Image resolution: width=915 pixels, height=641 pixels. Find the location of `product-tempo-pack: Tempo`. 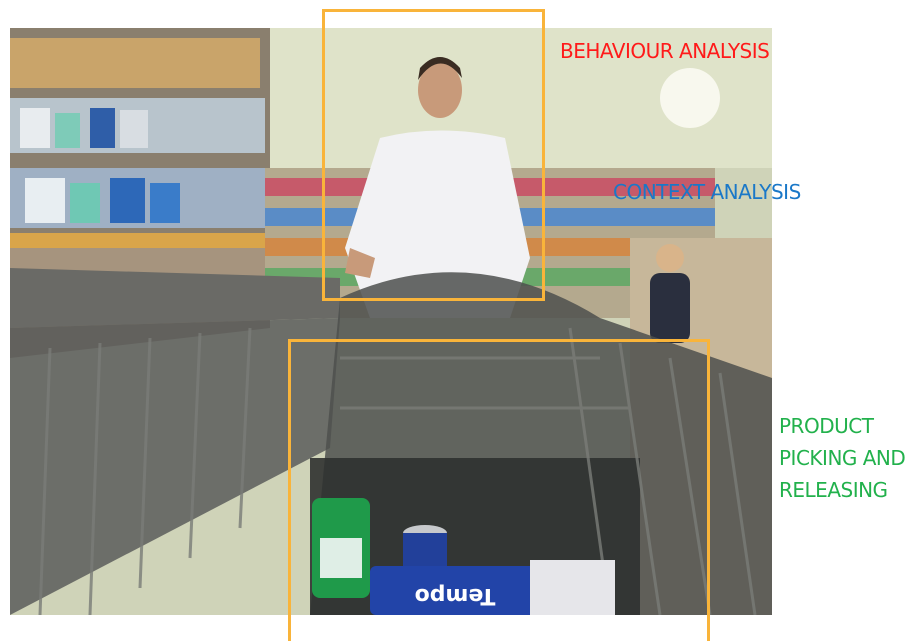

product-tempo-pack: Tempo is located at coordinates (492, 587).